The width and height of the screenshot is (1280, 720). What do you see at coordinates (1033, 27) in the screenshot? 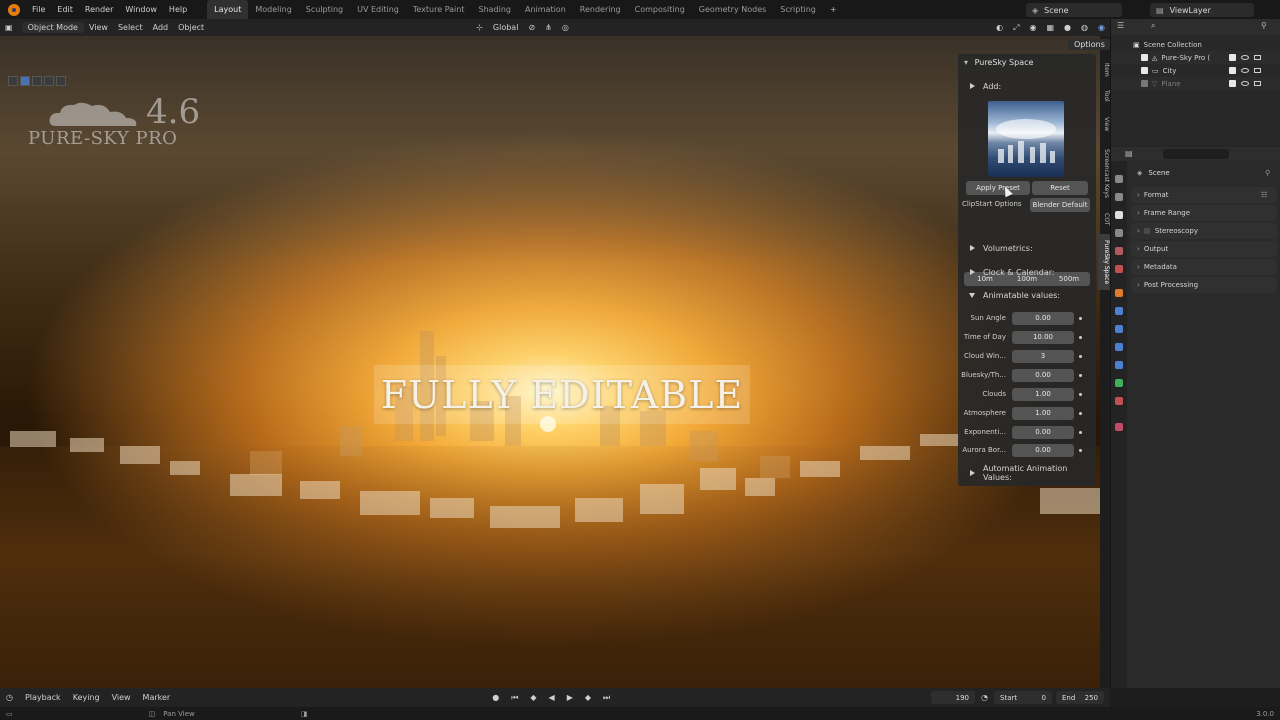
I see `overlay-icon: ◉` at bounding box center [1033, 27].